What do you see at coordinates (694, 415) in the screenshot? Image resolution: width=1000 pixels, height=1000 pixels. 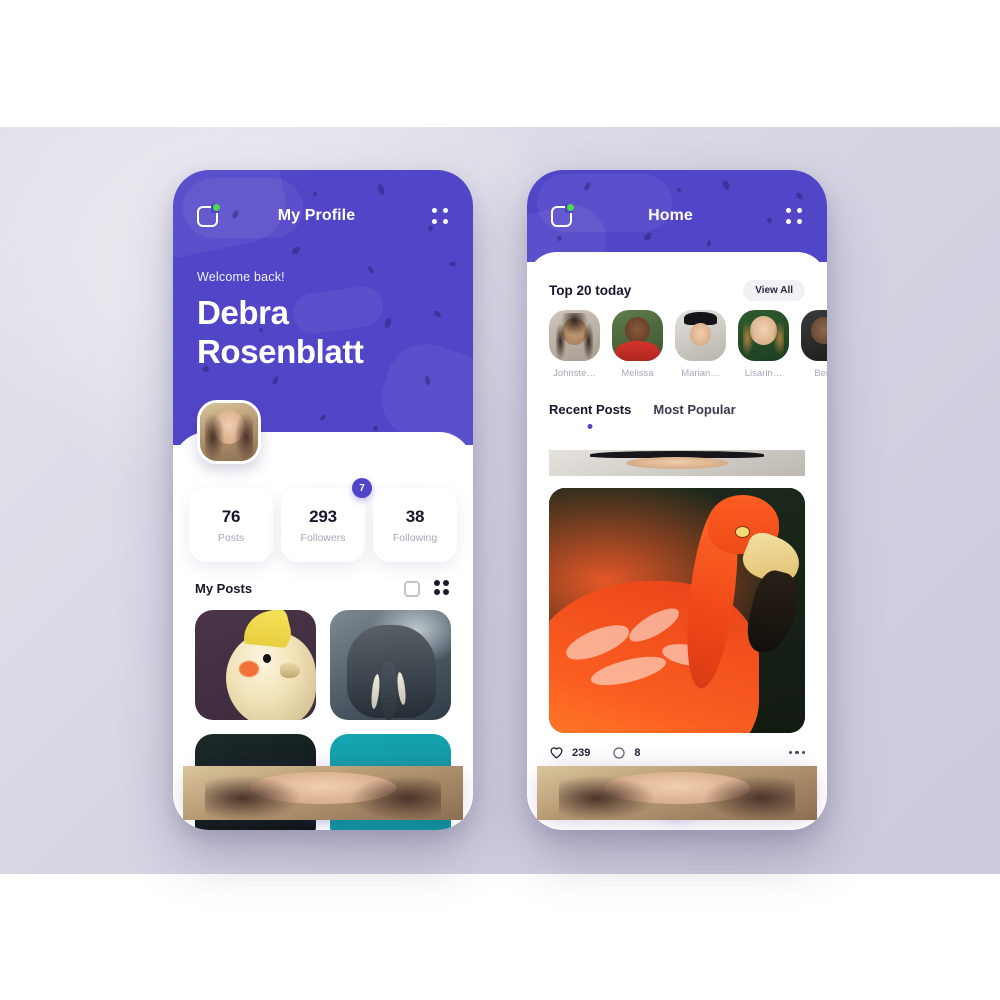 I see `tab-most-popular: Most Popular` at bounding box center [694, 415].